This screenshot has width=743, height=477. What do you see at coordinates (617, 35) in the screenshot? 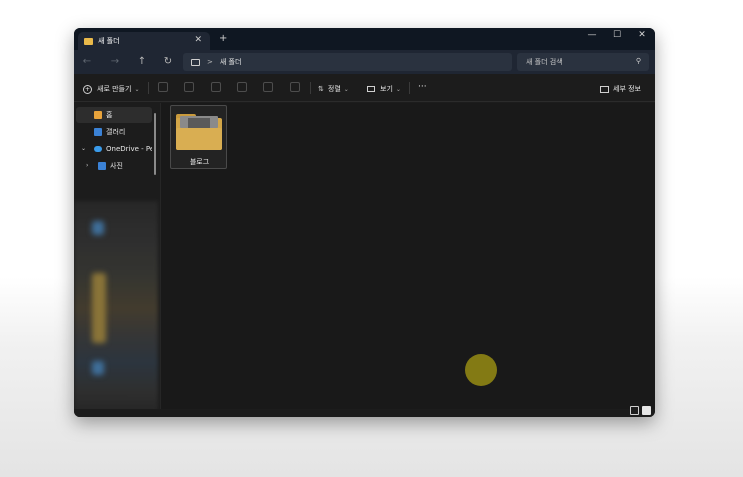
I see `maximize-button: ☐` at bounding box center [617, 35].